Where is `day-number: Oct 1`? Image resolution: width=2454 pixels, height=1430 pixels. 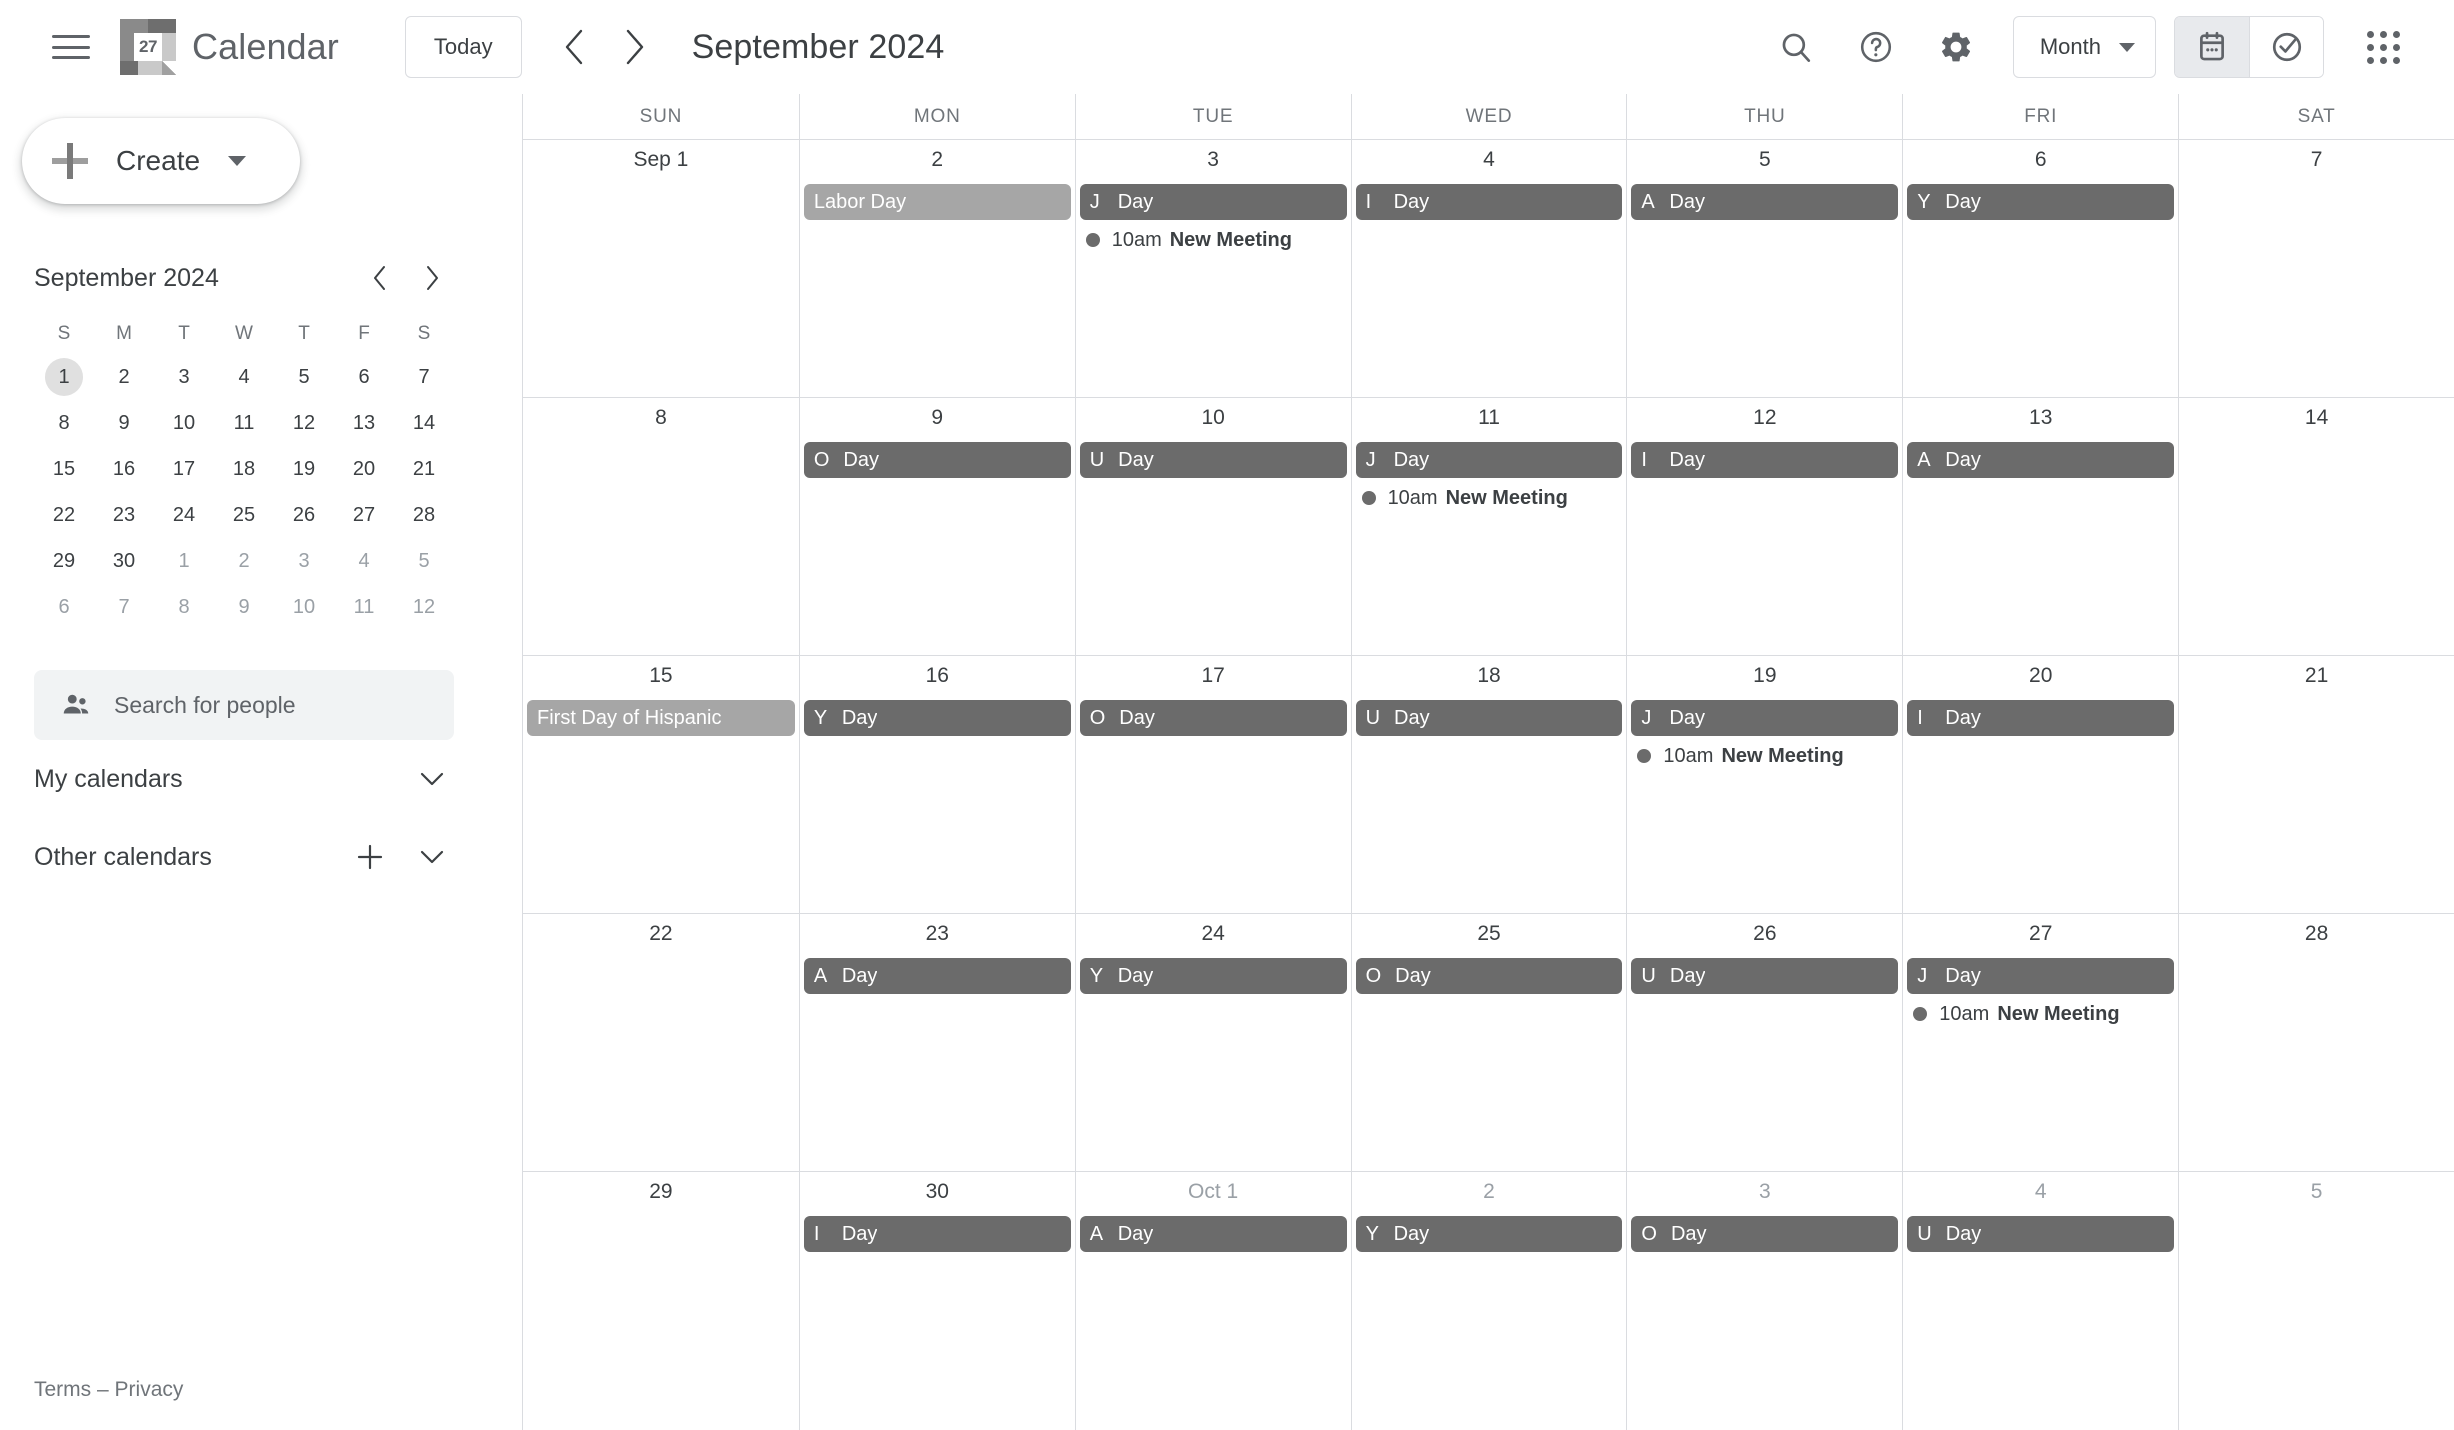 day-number: Oct 1 is located at coordinates (1213, 1195).